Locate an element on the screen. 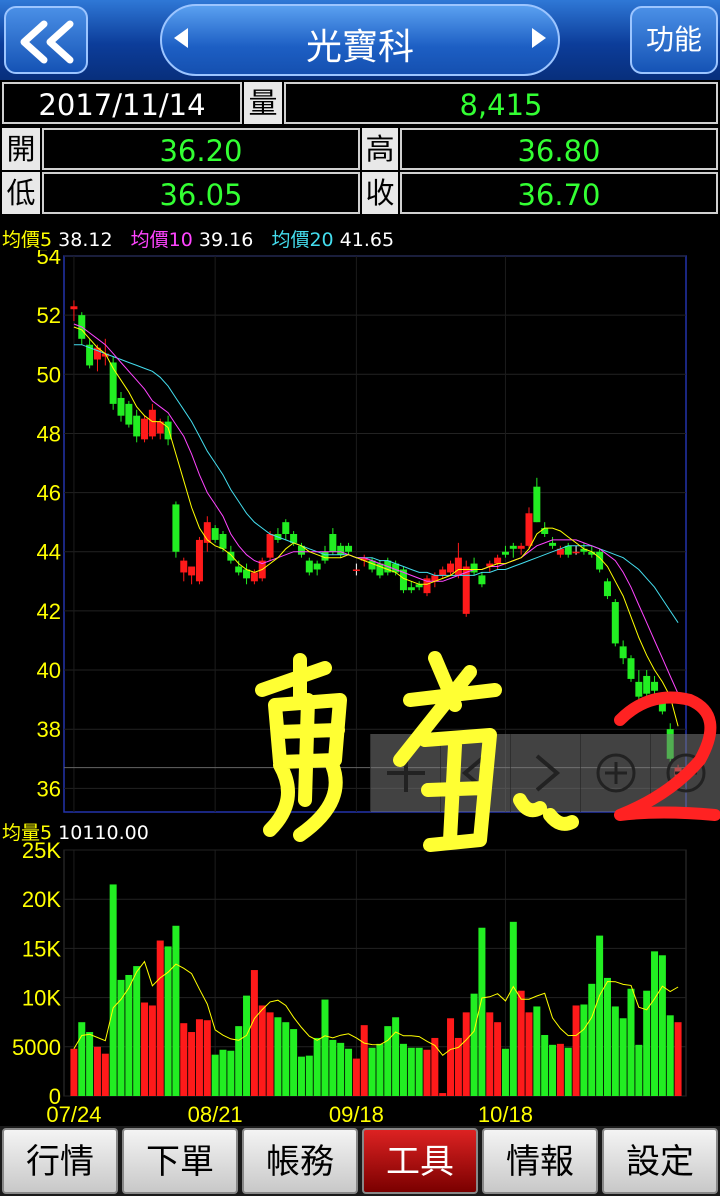 The image size is (720, 1196). next-stock-icon is located at coordinates (539, 38).